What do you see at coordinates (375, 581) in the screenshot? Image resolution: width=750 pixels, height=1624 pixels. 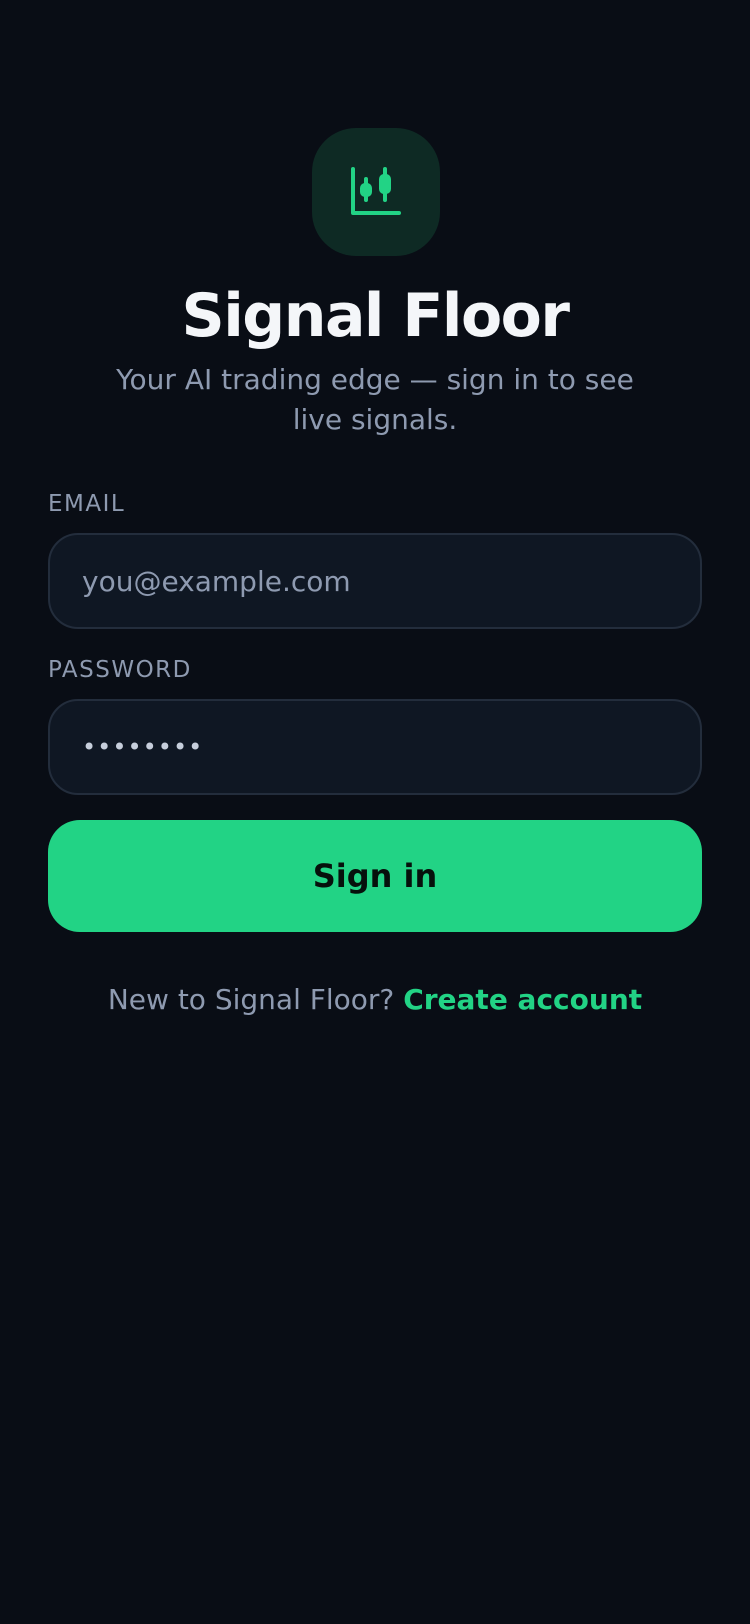 I see `email-field: you@example.com` at bounding box center [375, 581].